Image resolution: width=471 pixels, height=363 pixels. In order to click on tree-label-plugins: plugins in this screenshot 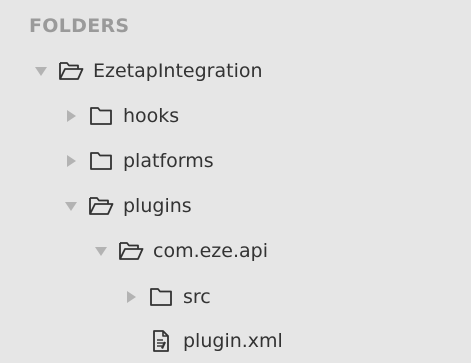, I will do `click(157, 206)`.